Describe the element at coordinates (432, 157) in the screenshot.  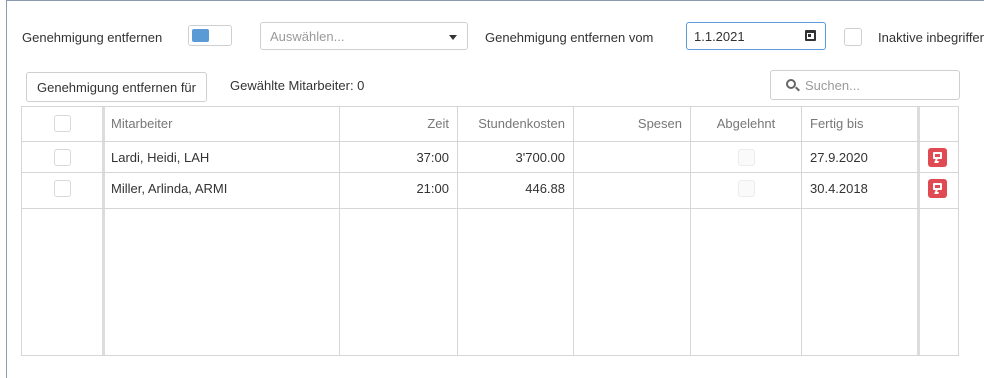
I see `cell-time: 37:00` at that location.